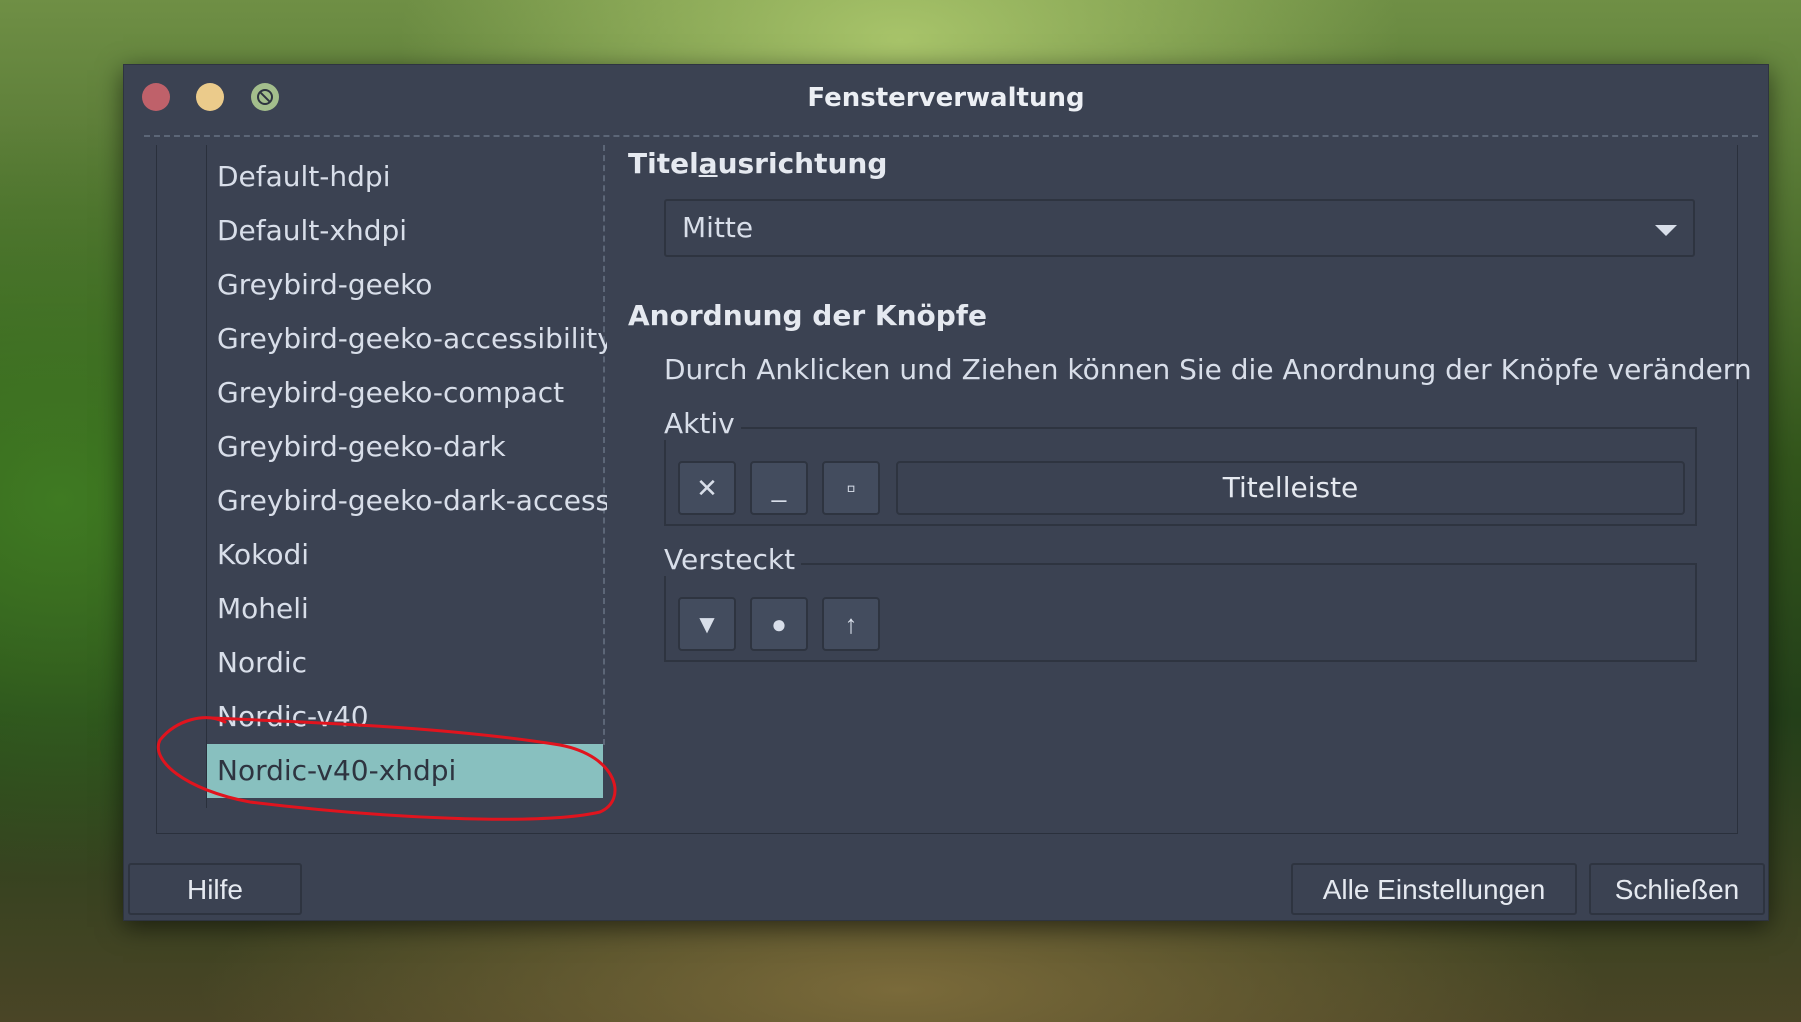 The height and width of the screenshot is (1022, 1801). What do you see at coordinates (802, 163) in the screenshot?
I see `heading-part: usrichtung` at bounding box center [802, 163].